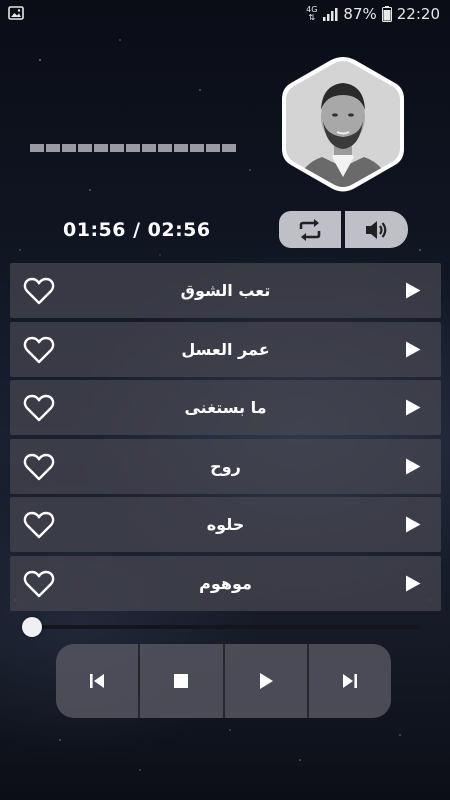  I want to click on battery-icon, so click(386, 14).